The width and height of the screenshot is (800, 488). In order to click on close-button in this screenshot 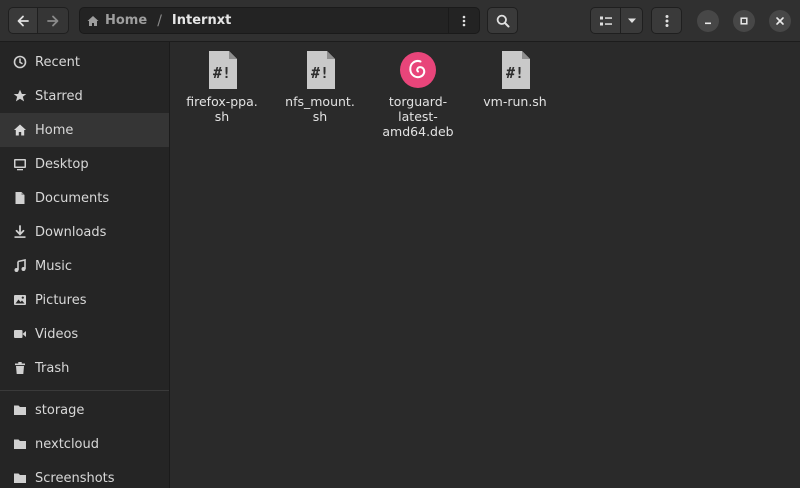, I will do `click(780, 21)`.